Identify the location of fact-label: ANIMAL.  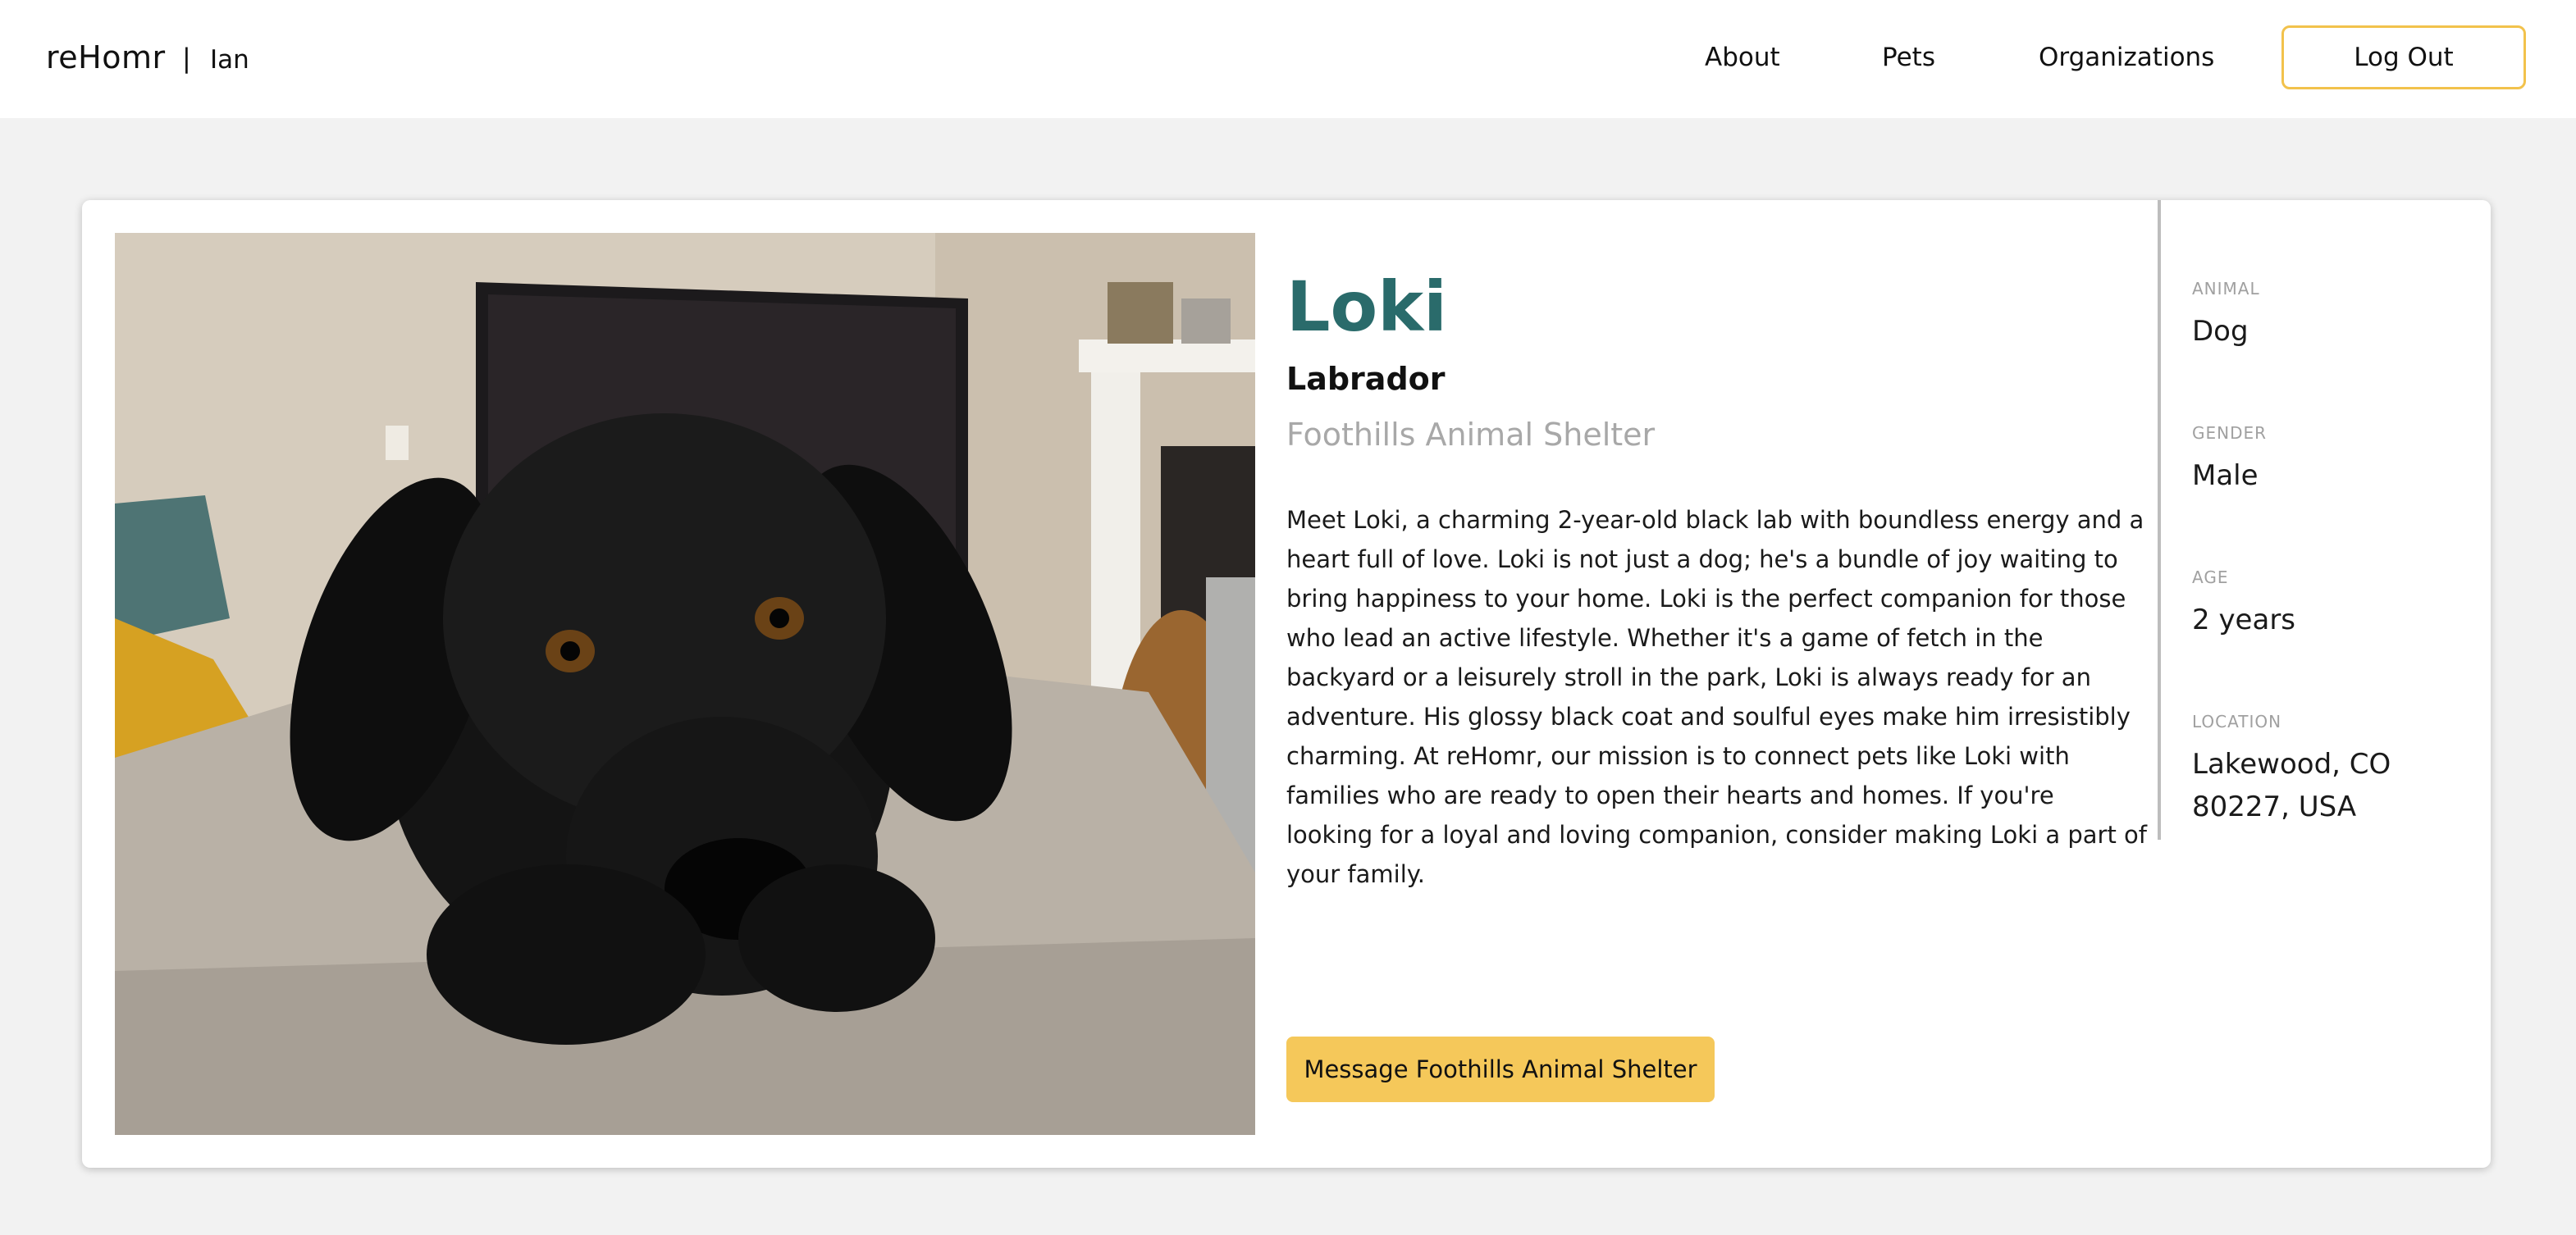
(2226, 289).